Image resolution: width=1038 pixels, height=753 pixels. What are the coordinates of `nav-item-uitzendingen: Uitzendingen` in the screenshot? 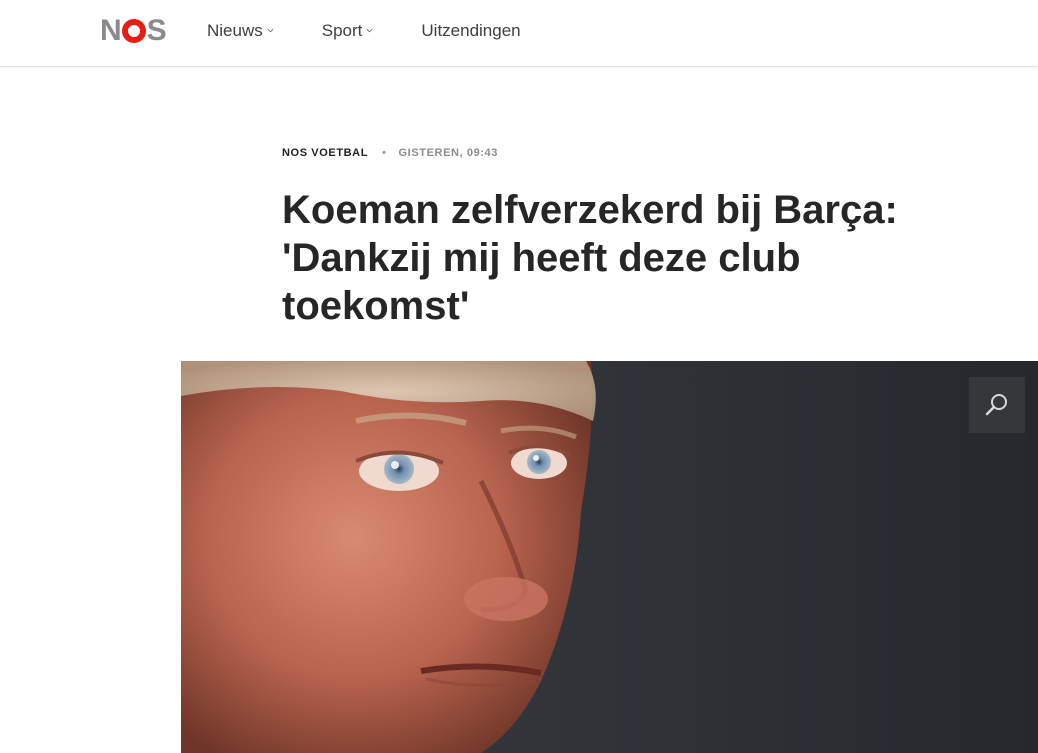 It's located at (470, 31).